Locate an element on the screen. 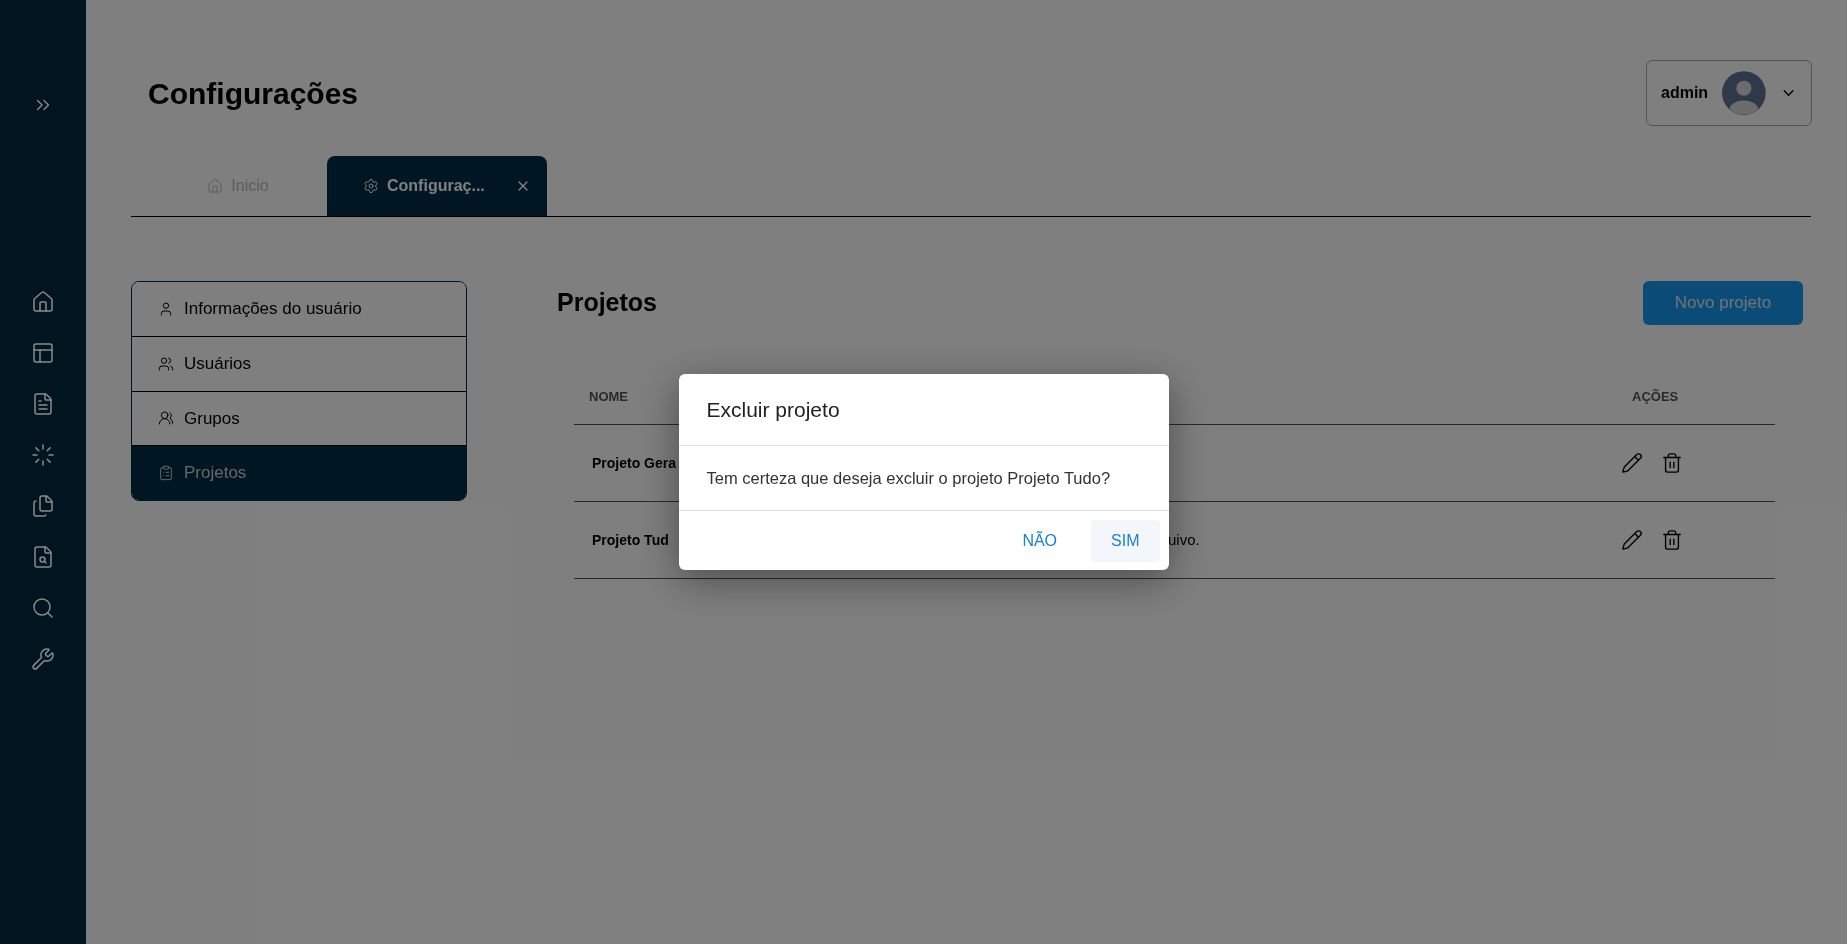 This screenshot has width=1847, height=944. table-cell: uivo. is located at coordinates (1184, 539).